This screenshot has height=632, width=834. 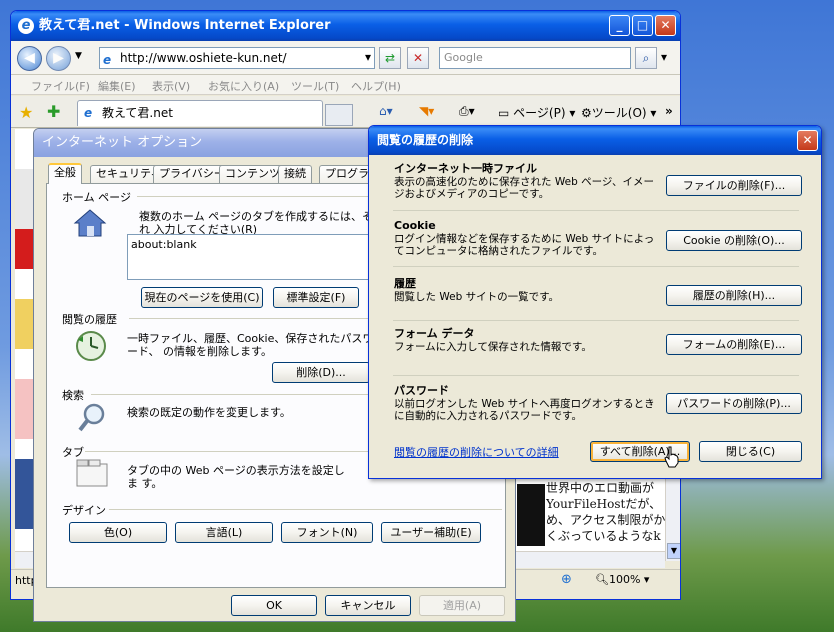 What do you see at coordinates (88, 113) in the screenshot?
I see `tab-favicon-icon: e` at bounding box center [88, 113].